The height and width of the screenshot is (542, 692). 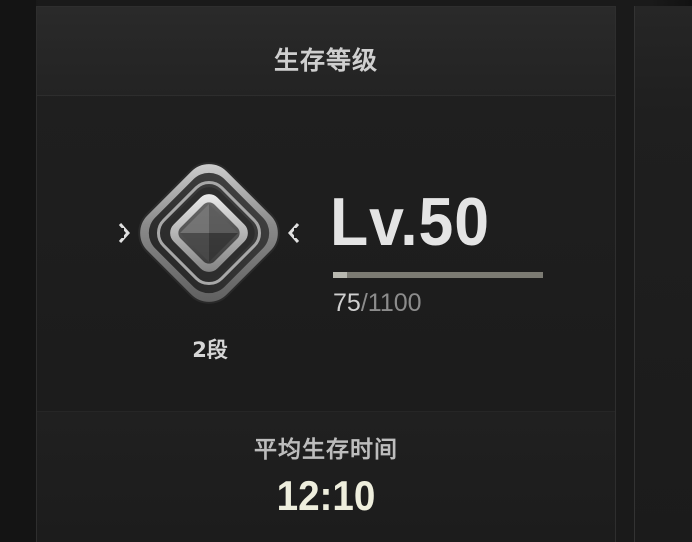 What do you see at coordinates (438, 275) in the screenshot?
I see `xp-progress-bar` at bounding box center [438, 275].